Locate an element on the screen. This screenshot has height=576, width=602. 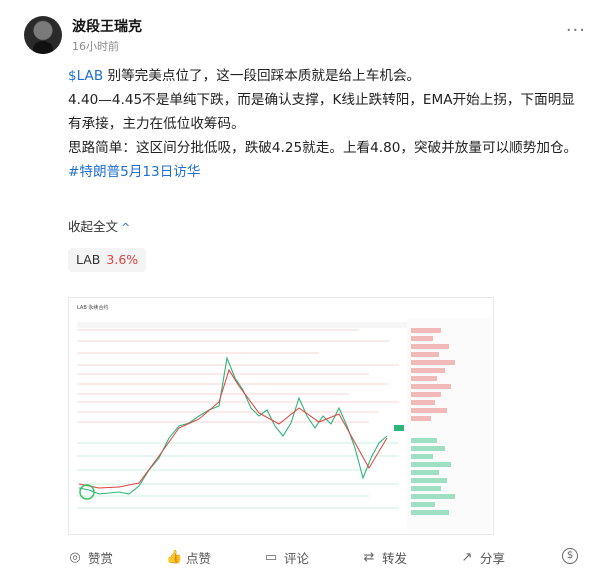
ticker-change: 3.6% is located at coordinates (122, 259).